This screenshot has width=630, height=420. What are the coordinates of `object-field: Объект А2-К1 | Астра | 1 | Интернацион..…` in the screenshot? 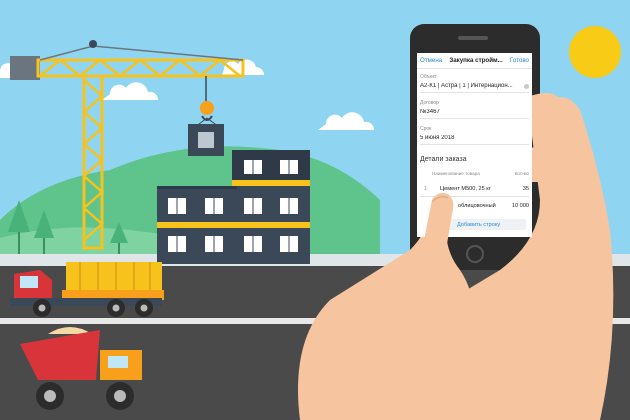 It's located at (474, 83).